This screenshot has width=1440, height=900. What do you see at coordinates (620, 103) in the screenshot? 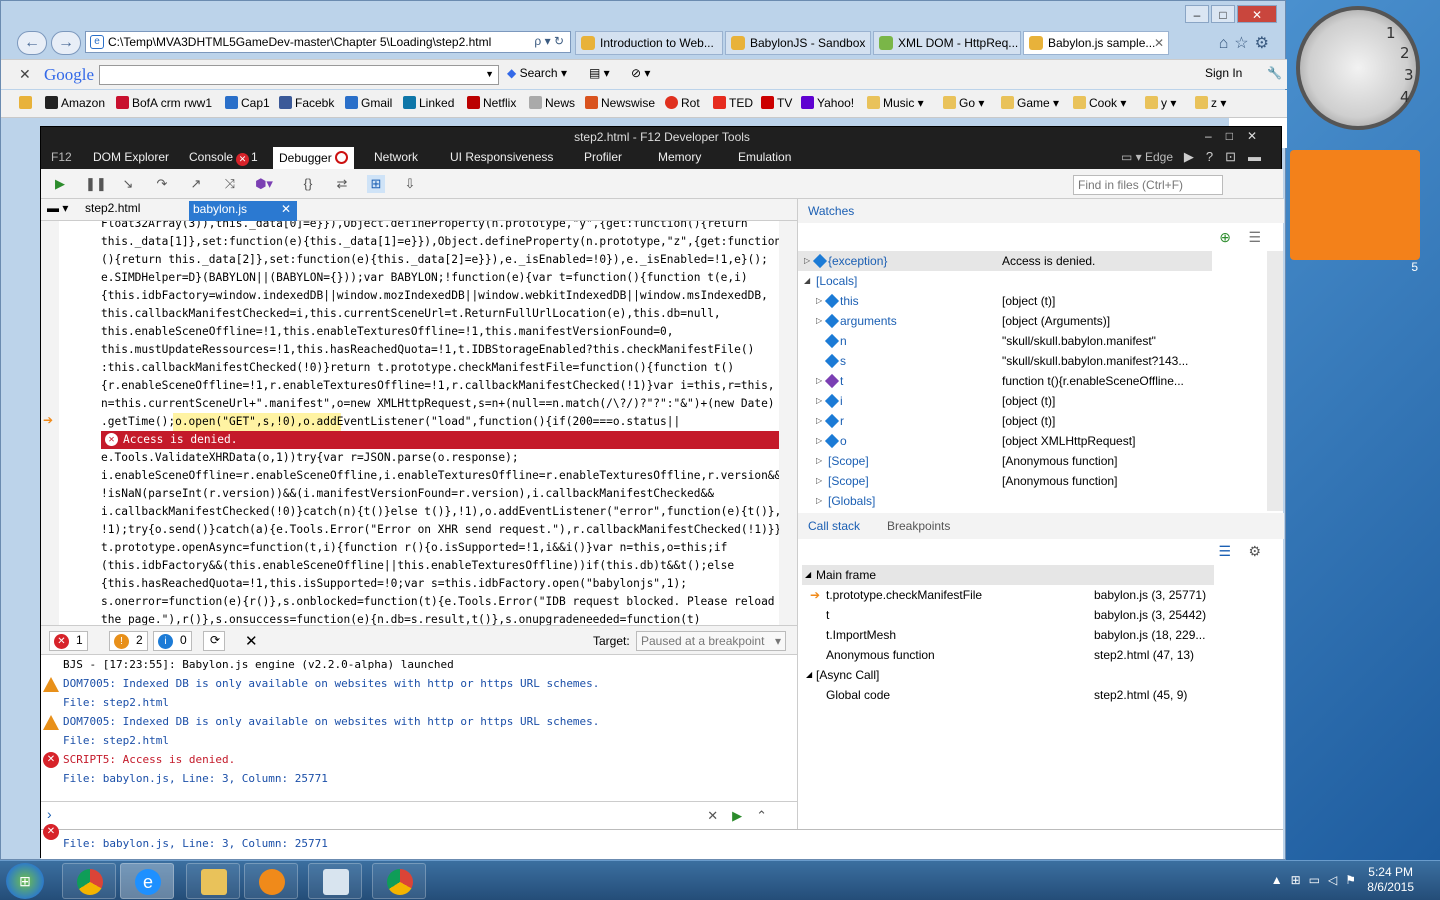
I see `fav-newswise: Newswise` at bounding box center [620, 103].